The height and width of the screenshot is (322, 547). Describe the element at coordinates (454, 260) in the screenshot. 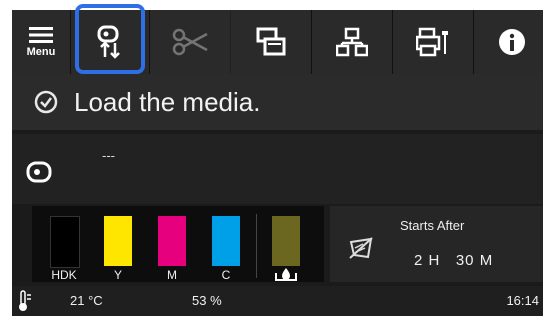

I see `timer-value: 2 H 30 M` at that location.